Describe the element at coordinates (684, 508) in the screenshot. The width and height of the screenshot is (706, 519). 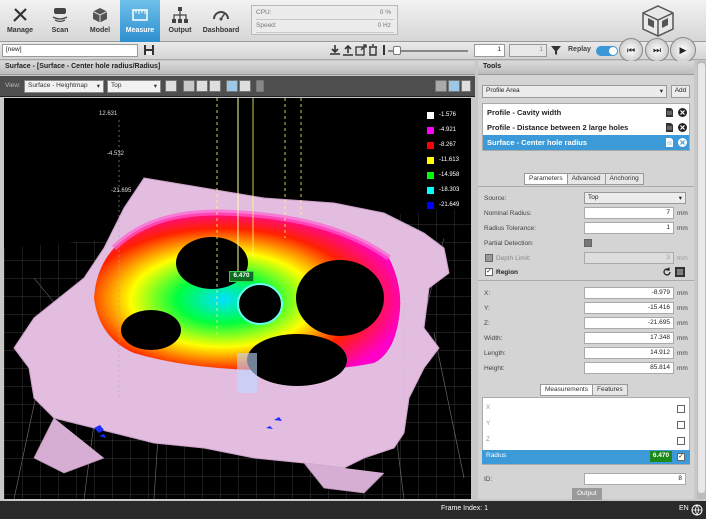
I see `language-label: EN` at that location.